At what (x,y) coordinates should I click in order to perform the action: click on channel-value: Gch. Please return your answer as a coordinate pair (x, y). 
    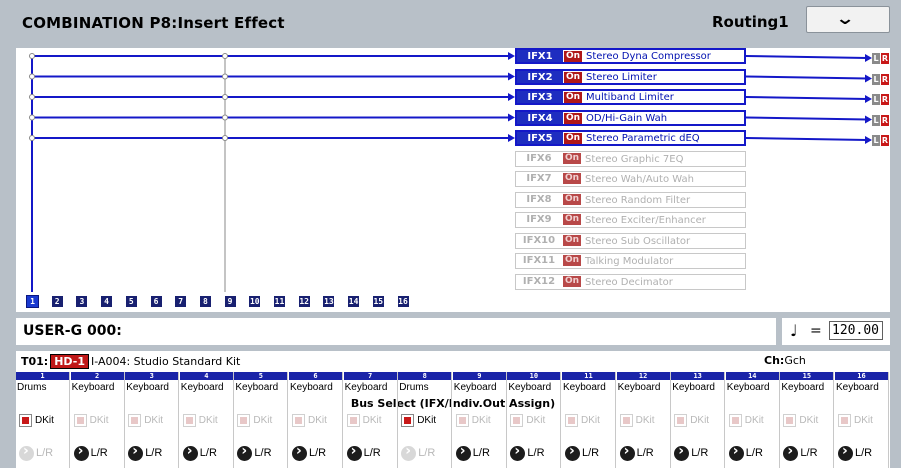
    Looking at the image, I should click on (795, 360).